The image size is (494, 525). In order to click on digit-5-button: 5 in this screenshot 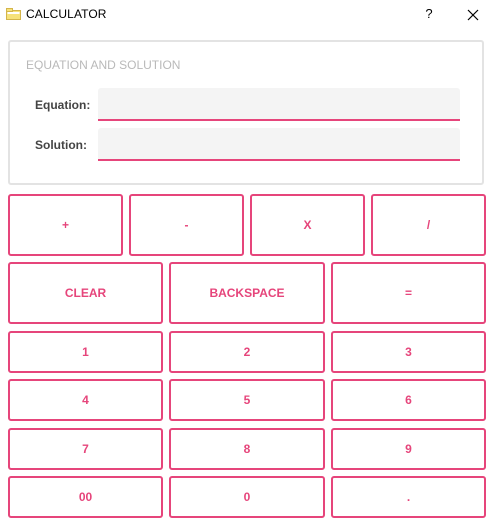, I will do `click(247, 400)`.